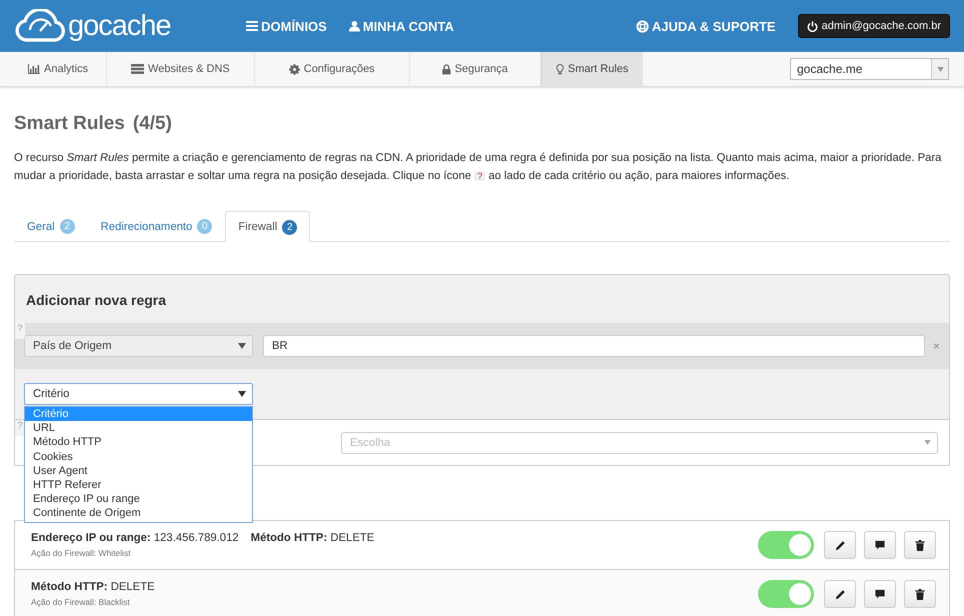 The height and width of the screenshot is (616, 964). What do you see at coordinates (294, 69) in the screenshot?
I see `gear-icon` at bounding box center [294, 69].